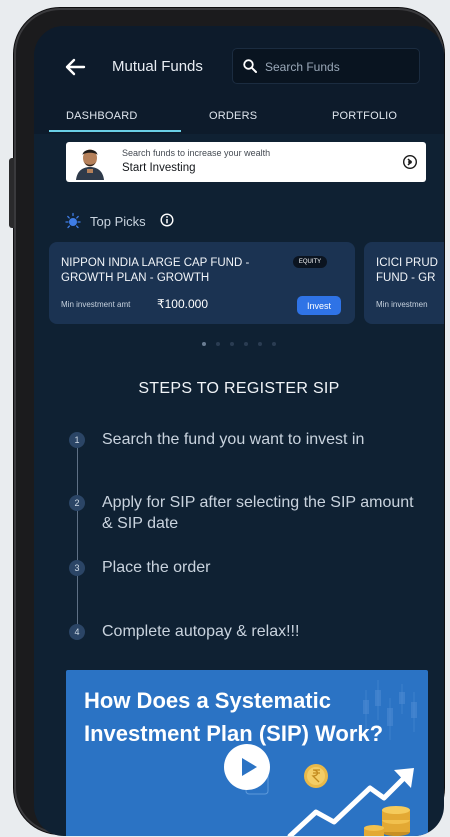 Image resolution: width=450 pixels, height=837 pixels. I want to click on step-number: 3, so click(77, 568).